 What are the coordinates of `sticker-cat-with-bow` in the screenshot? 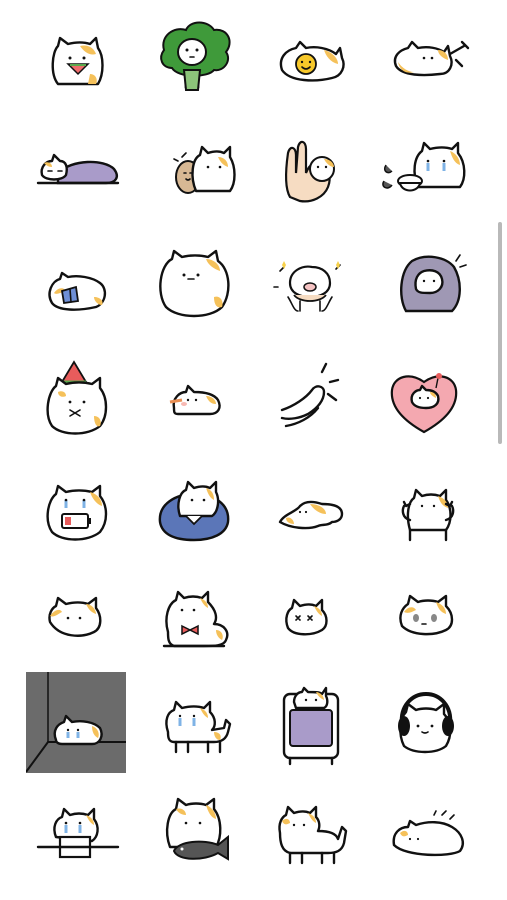 It's located at (192, 630).